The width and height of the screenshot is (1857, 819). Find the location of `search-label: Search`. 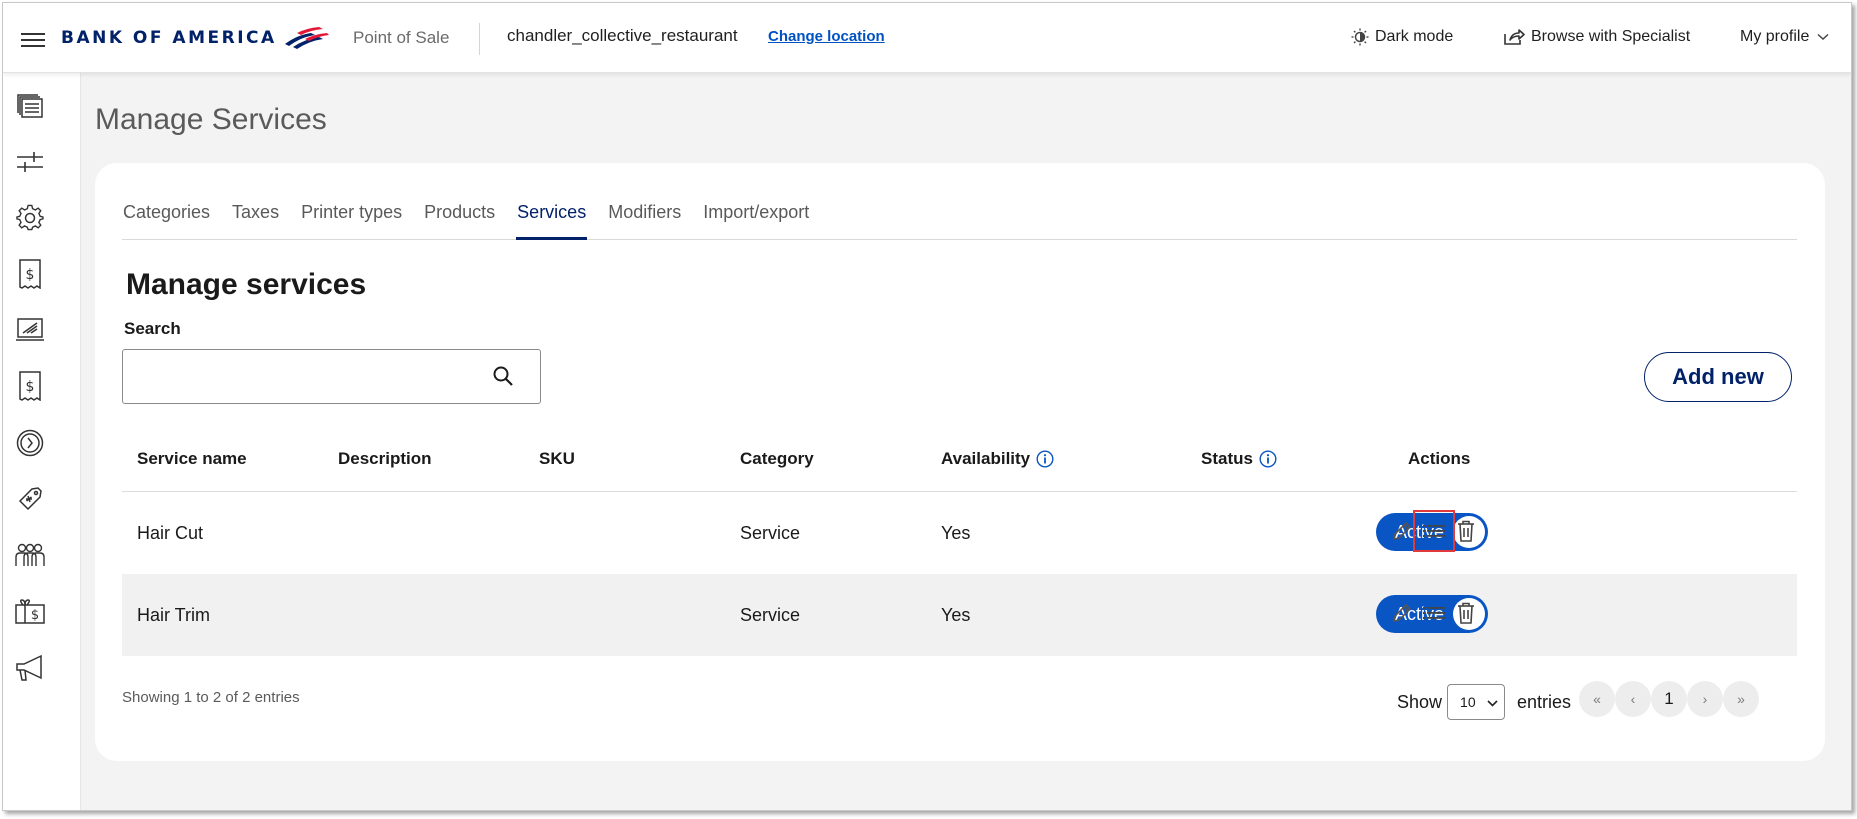

search-label: Search is located at coordinates (152, 328).